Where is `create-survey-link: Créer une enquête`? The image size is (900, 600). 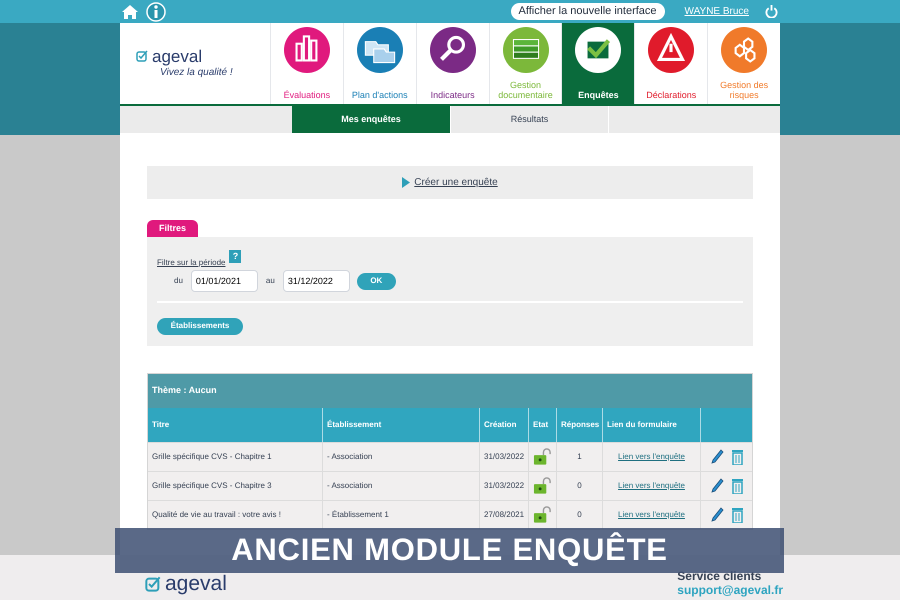
create-survey-link: Créer une enquête is located at coordinates (456, 182).